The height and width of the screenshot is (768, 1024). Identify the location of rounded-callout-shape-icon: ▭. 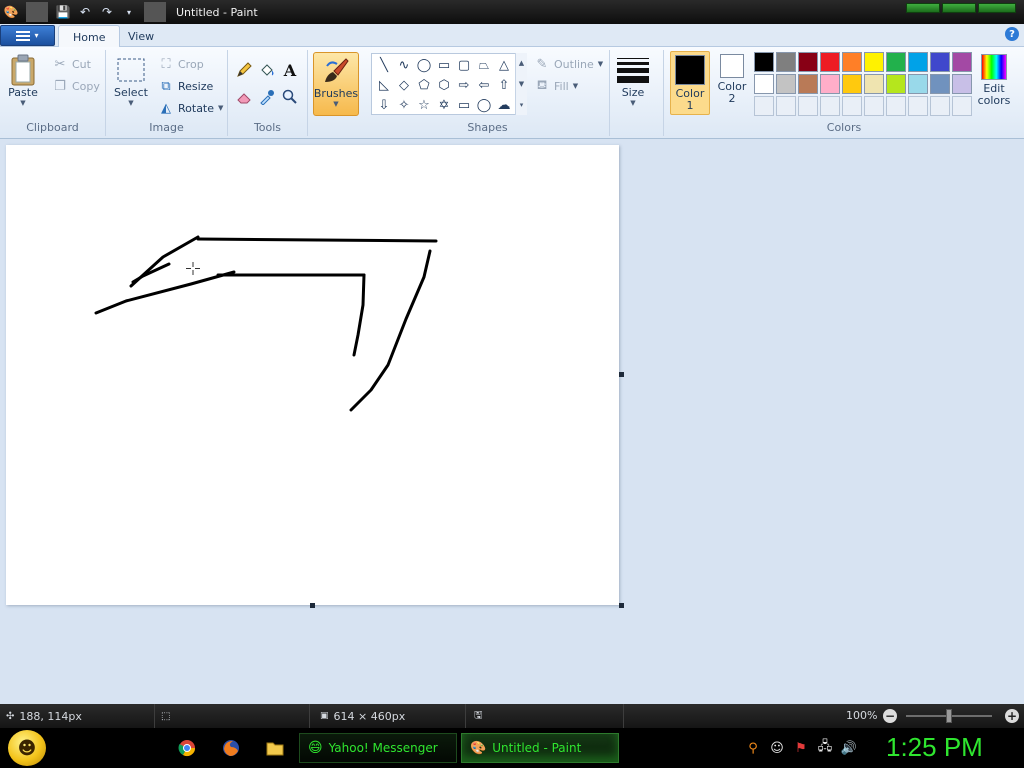
(464, 105).